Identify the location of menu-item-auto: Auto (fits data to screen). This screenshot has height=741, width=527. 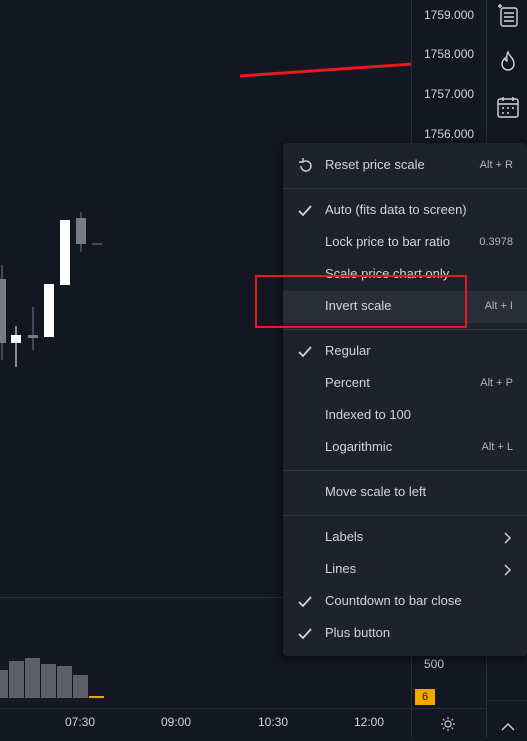
(405, 211).